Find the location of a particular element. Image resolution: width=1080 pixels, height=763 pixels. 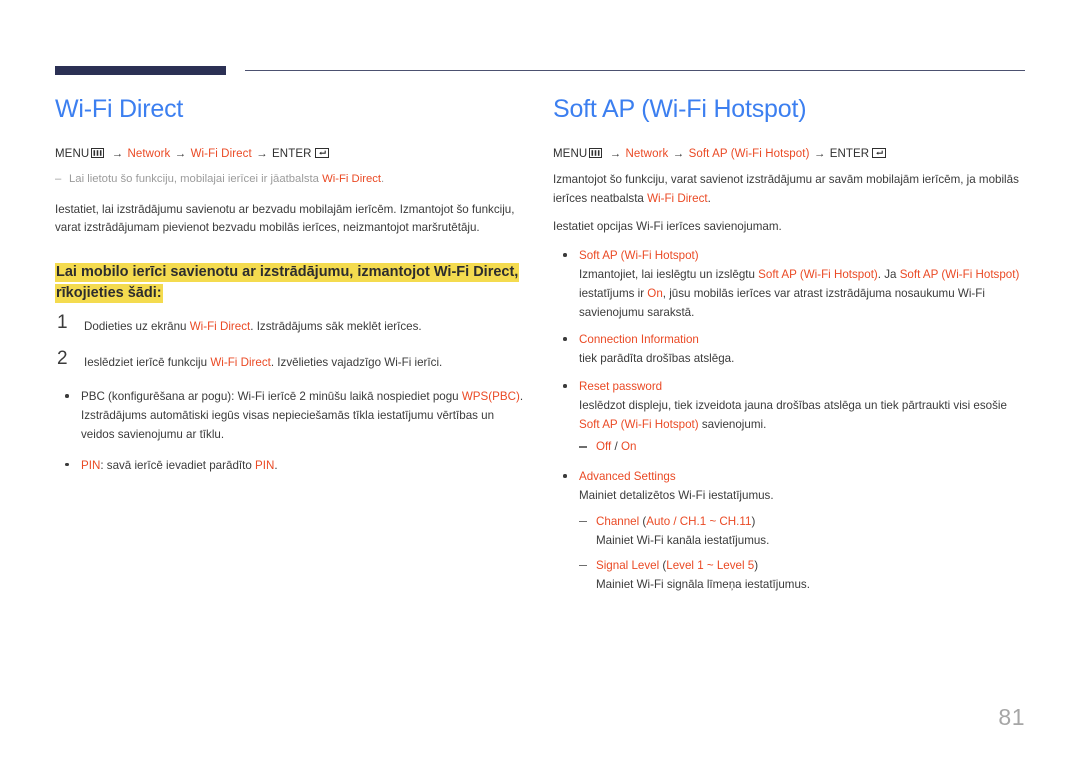

sub-option-on: On is located at coordinates (628, 447).